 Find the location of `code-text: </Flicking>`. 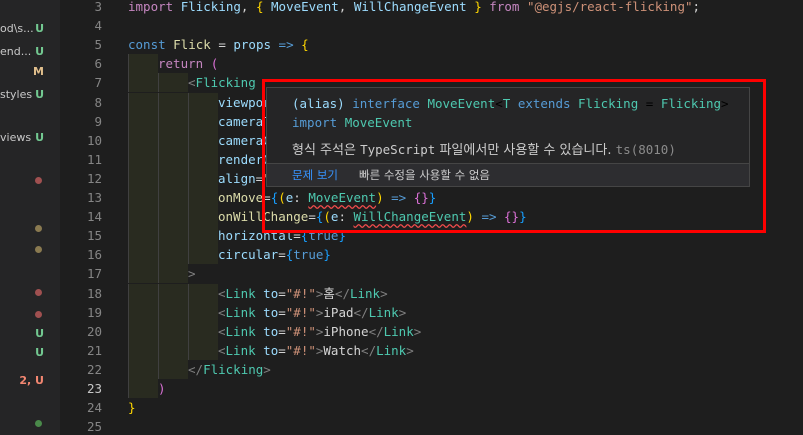

code-text: </Flicking> is located at coordinates (229, 369).